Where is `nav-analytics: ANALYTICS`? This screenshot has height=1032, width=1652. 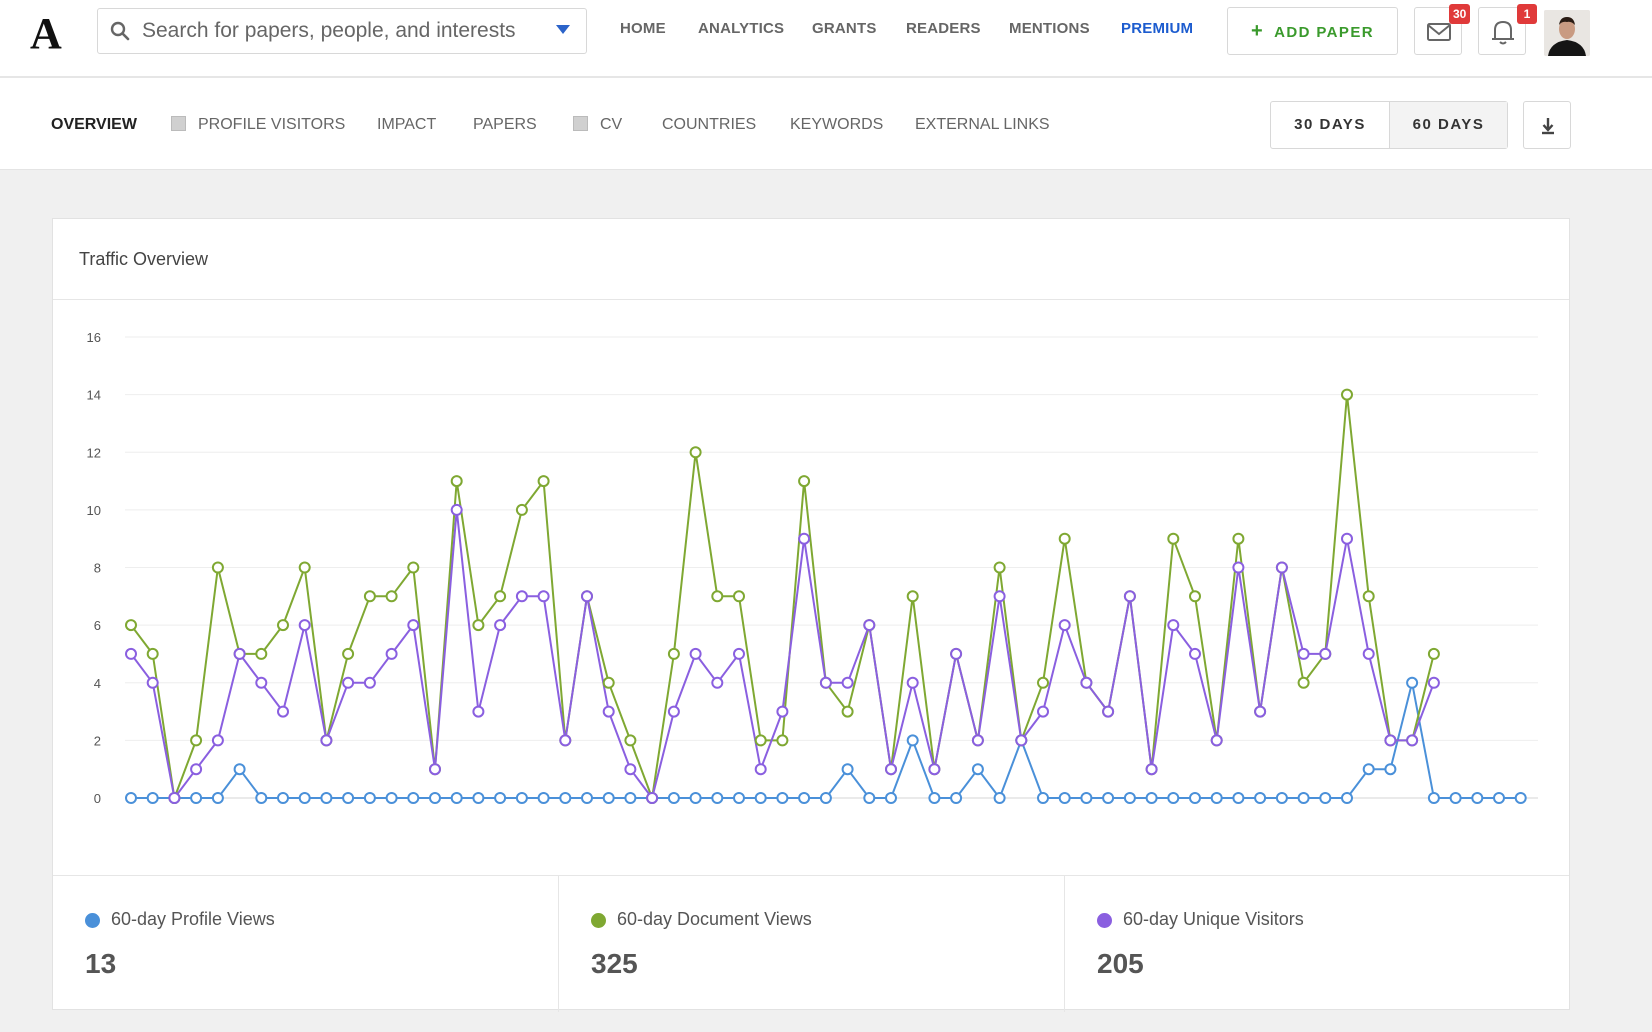 nav-analytics: ANALYTICS is located at coordinates (741, 28).